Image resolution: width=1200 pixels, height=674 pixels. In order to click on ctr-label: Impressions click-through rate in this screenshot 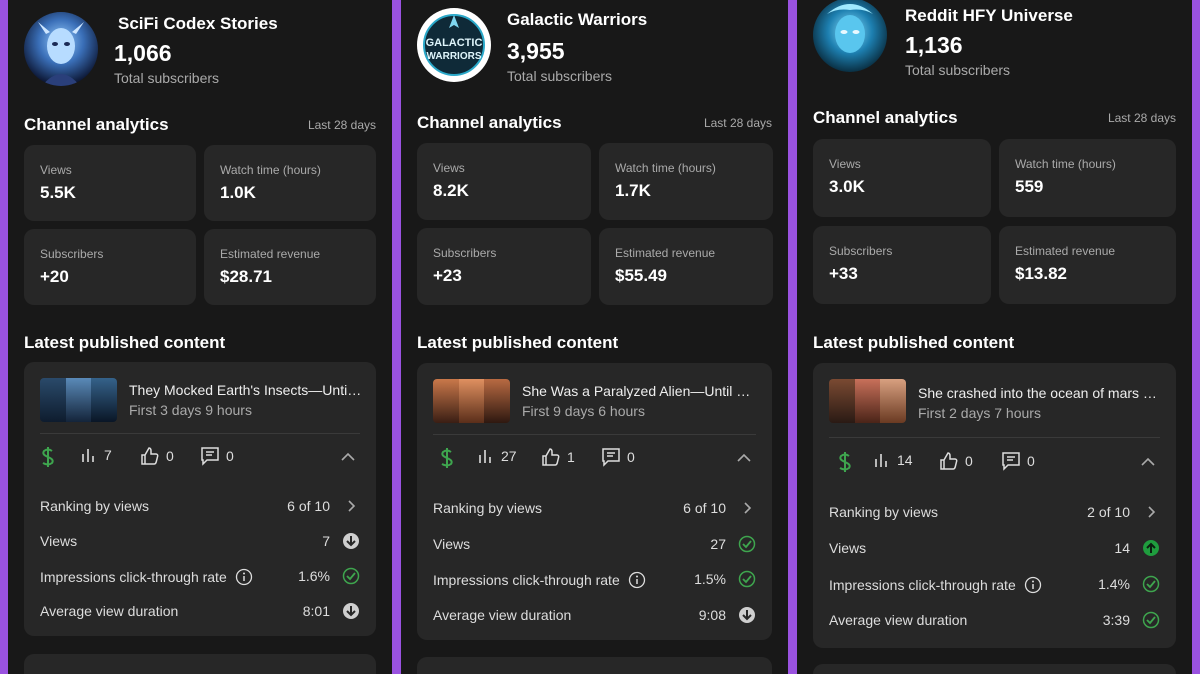, I will do `click(133, 577)`.